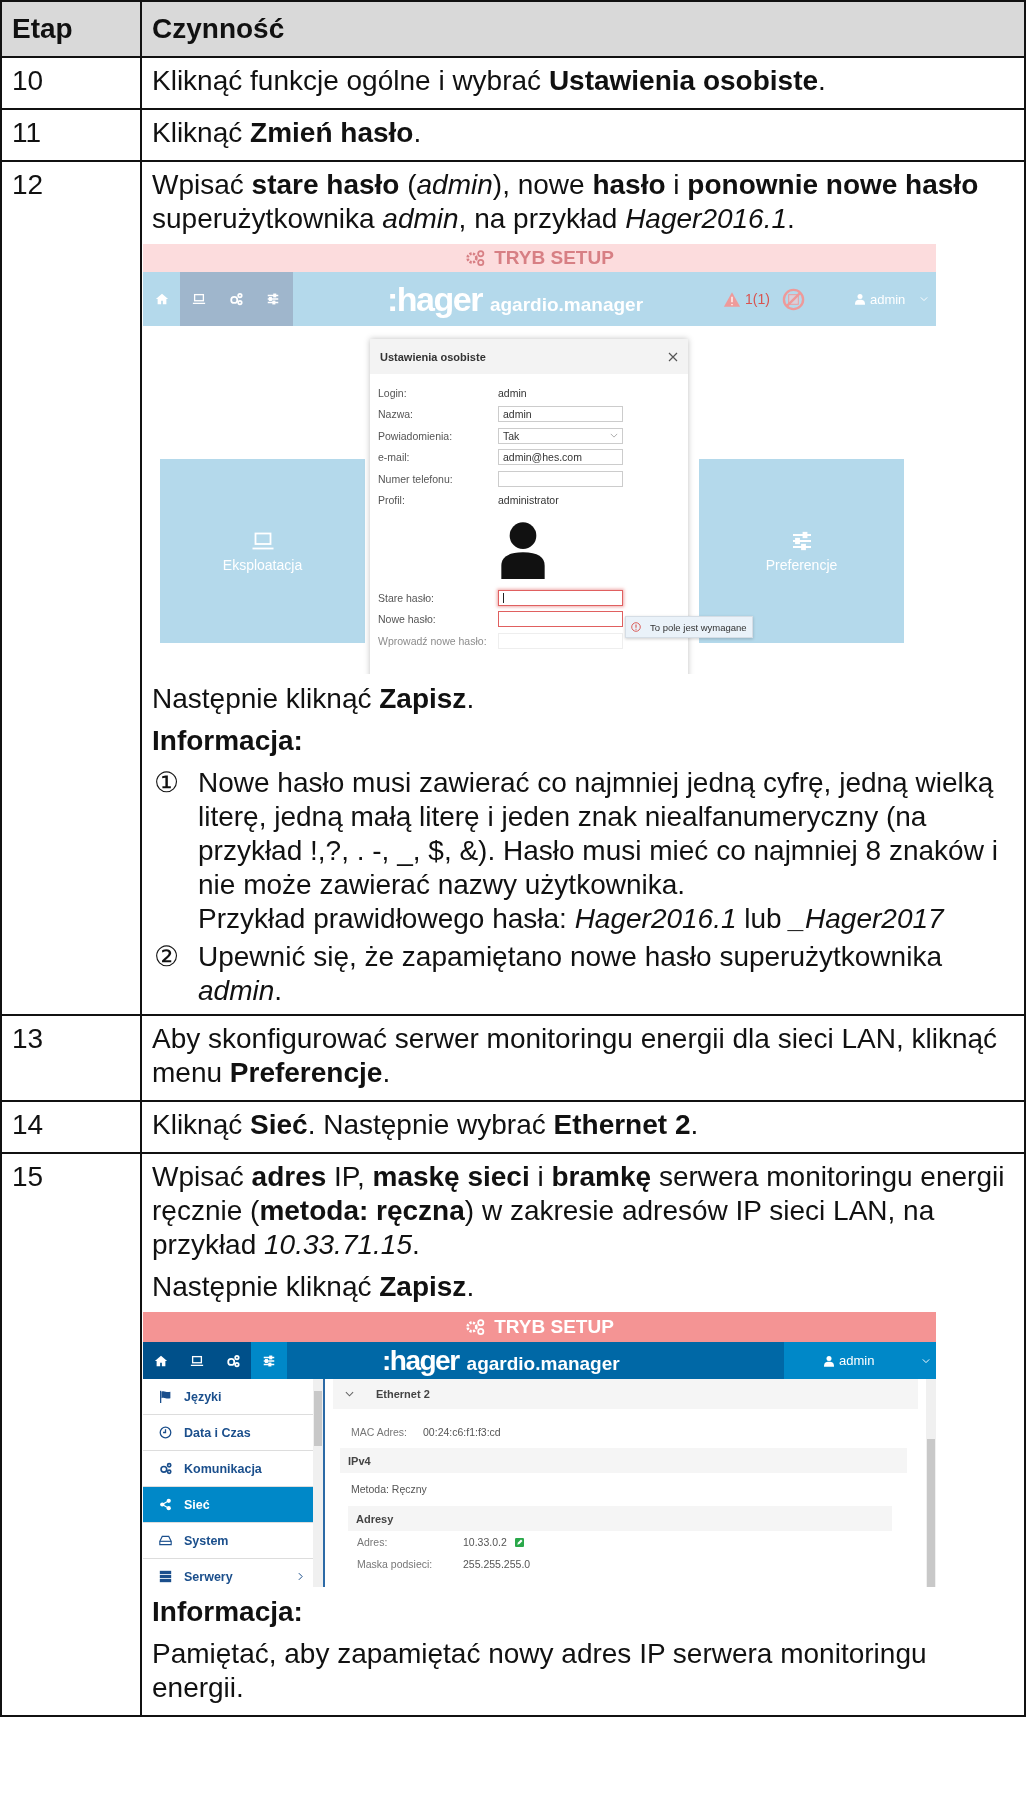 This screenshot has height=1814, width=1026. What do you see at coordinates (389, 1489) in the screenshot?
I see `method-text: Metoda: Ręczny` at bounding box center [389, 1489].